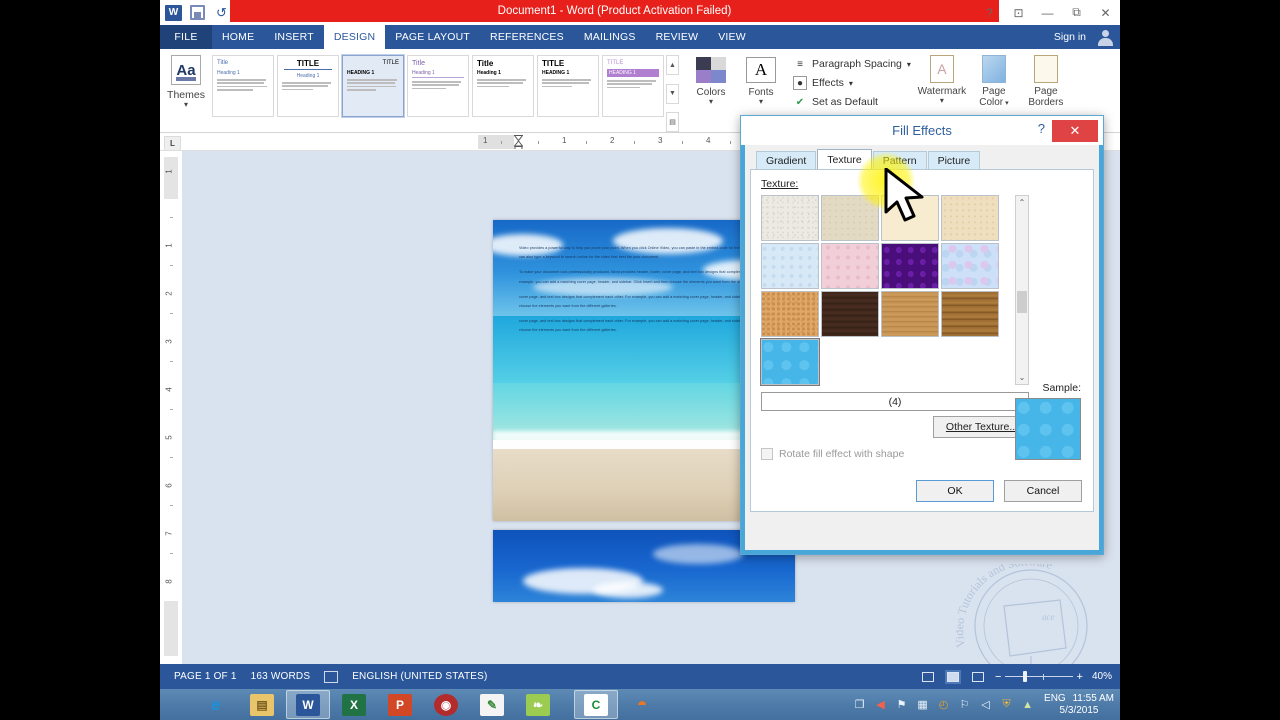 The image size is (1280, 720). What do you see at coordinates (354, 704) in the screenshot?
I see `excel-taskbar-icon: X` at bounding box center [354, 704].